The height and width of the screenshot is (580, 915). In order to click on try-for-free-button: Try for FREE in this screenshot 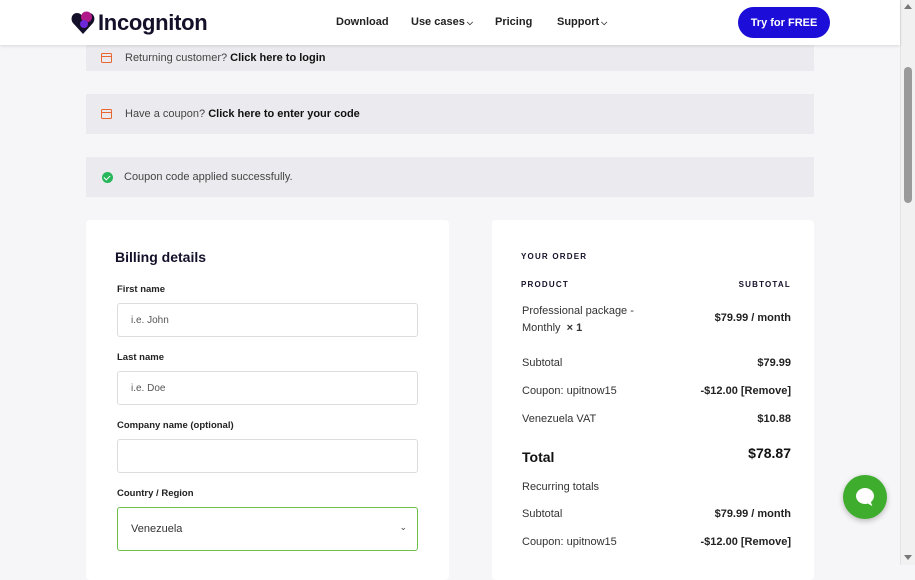, I will do `click(784, 22)`.